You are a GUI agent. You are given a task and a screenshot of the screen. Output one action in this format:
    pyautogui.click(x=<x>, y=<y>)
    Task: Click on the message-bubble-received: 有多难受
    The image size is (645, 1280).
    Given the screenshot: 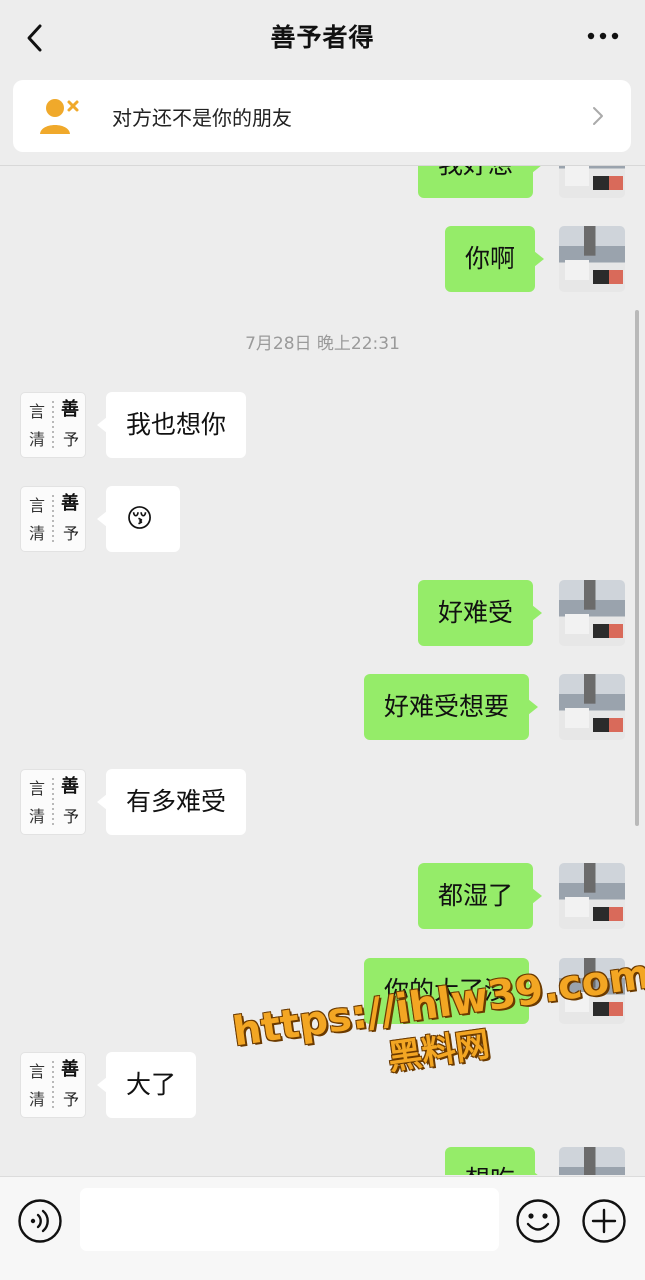 What is the action you would take?
    pyautogui.click(x=171, y=802)
    